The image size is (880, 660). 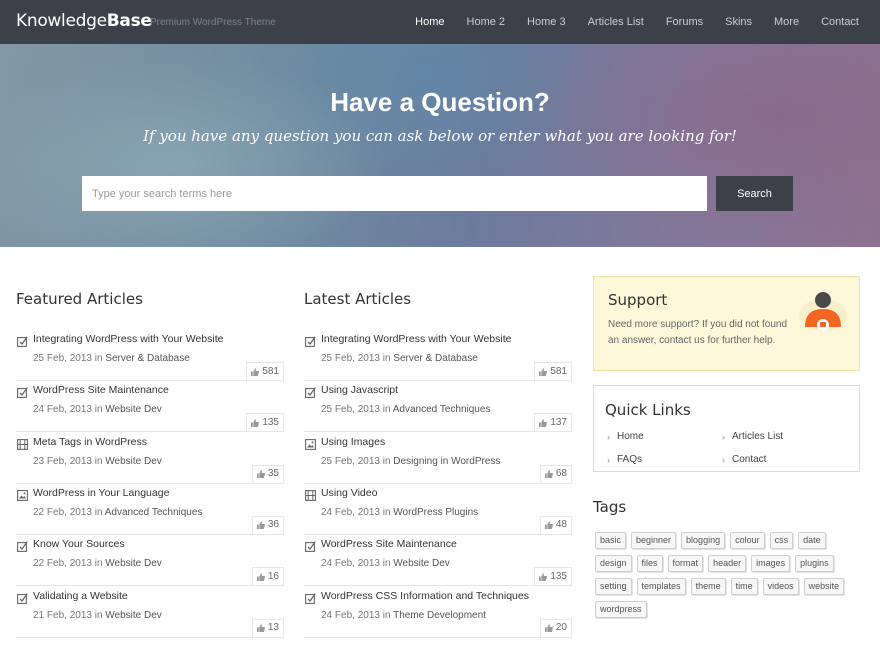 I want to click on like-count: 581, so click(x=270, y=371).